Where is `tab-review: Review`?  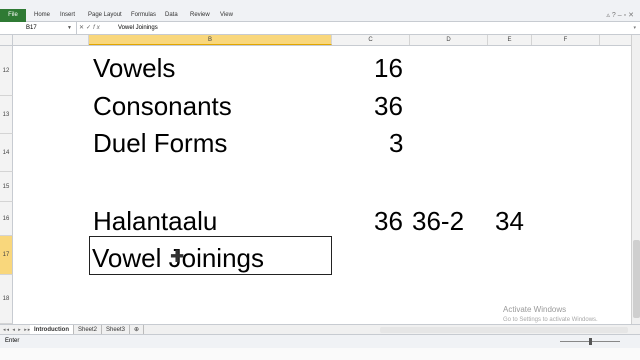
tab-review: Review is located at coordinates (200, 15).